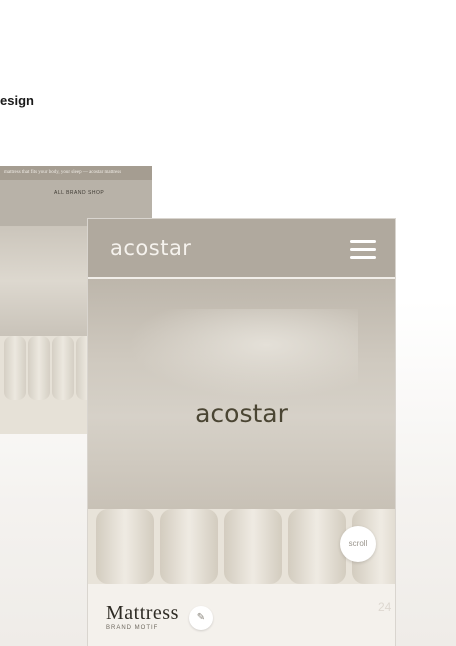 This screenshot has width=456, height=646. I want to click on logo: acostar, so click(150, 248).